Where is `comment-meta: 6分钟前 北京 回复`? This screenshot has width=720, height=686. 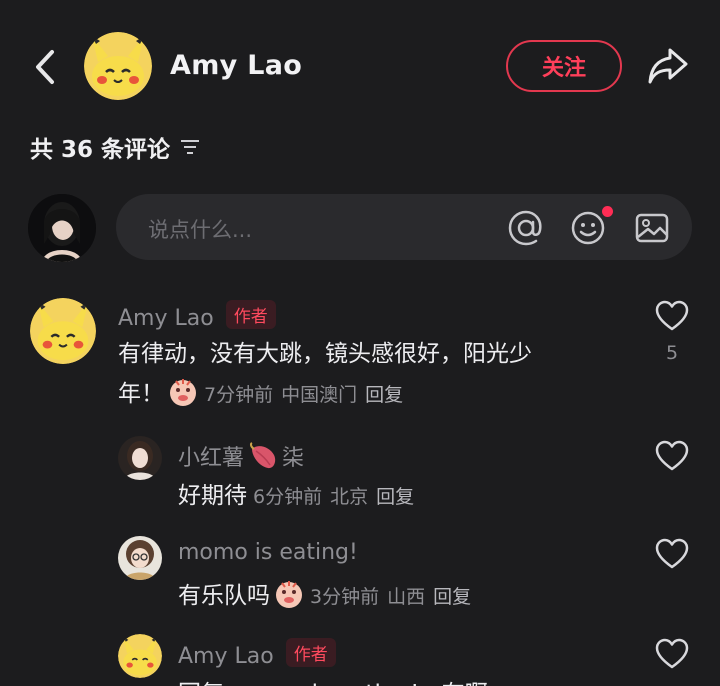
comment-meta: 6分钟前 北京 回复 is located at coordinates (337, 497).